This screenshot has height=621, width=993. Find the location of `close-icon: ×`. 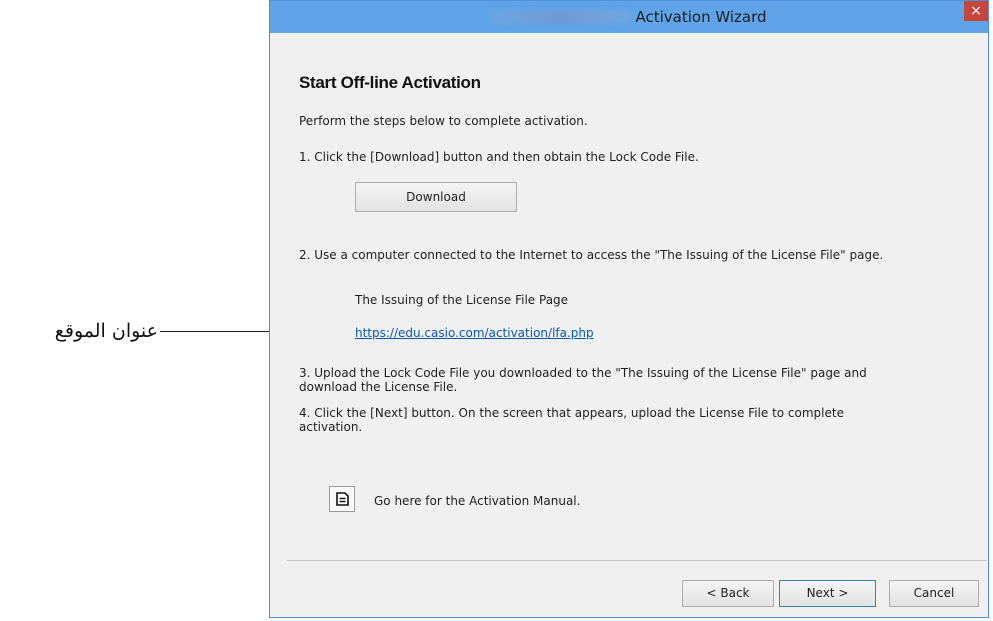

close-icon: × is located at coordinates (976, 11).